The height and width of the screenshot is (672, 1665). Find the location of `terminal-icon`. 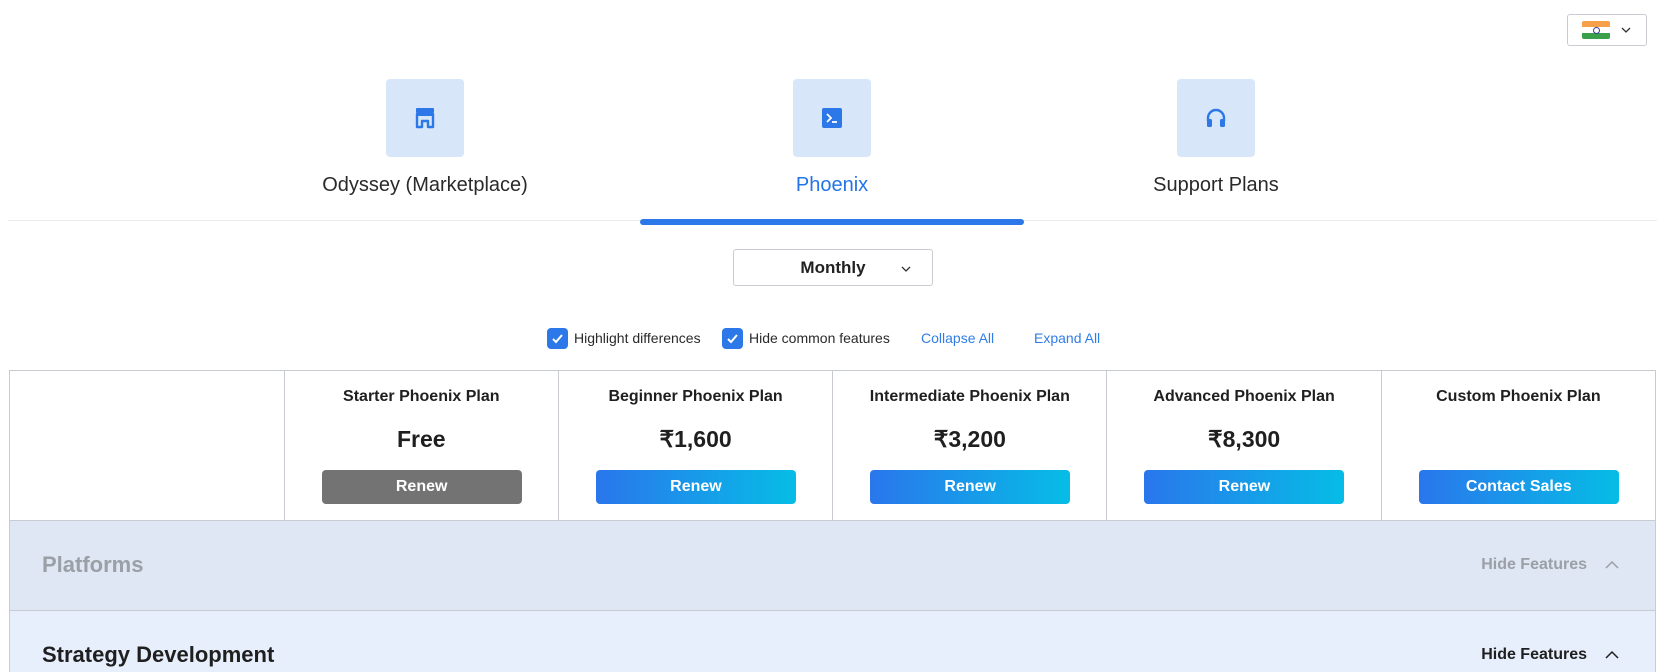

terminal-icon is located at coordinates (832, 118).